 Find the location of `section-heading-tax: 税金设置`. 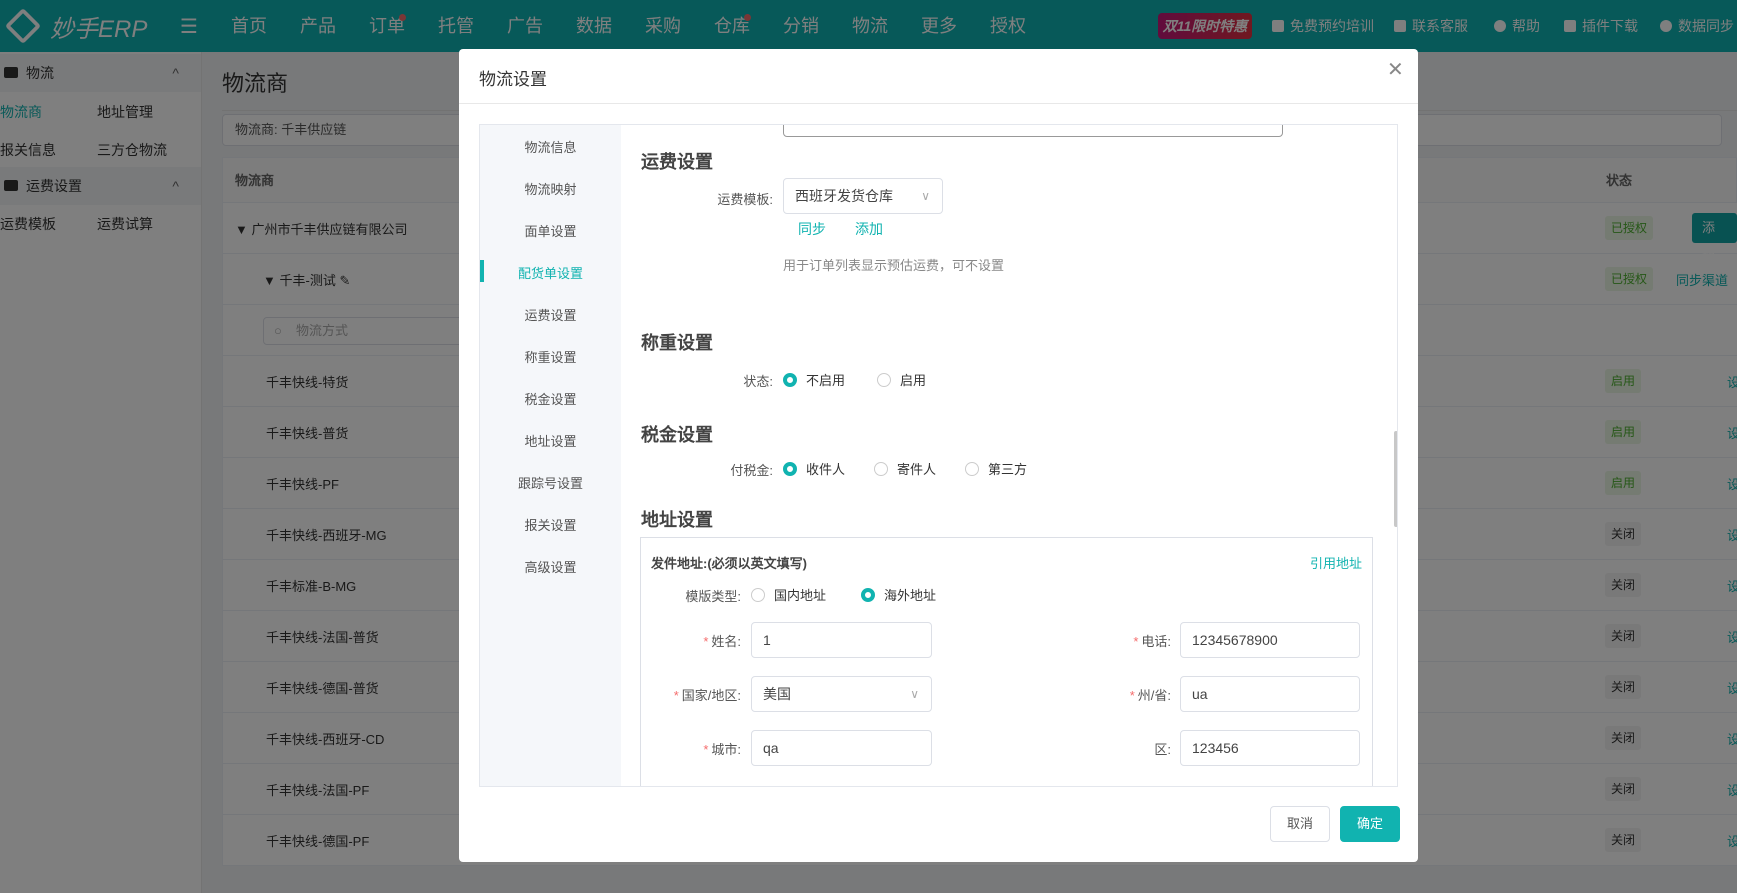

section-heading-tax: 税金设置 is located at coordinates (677, 435).